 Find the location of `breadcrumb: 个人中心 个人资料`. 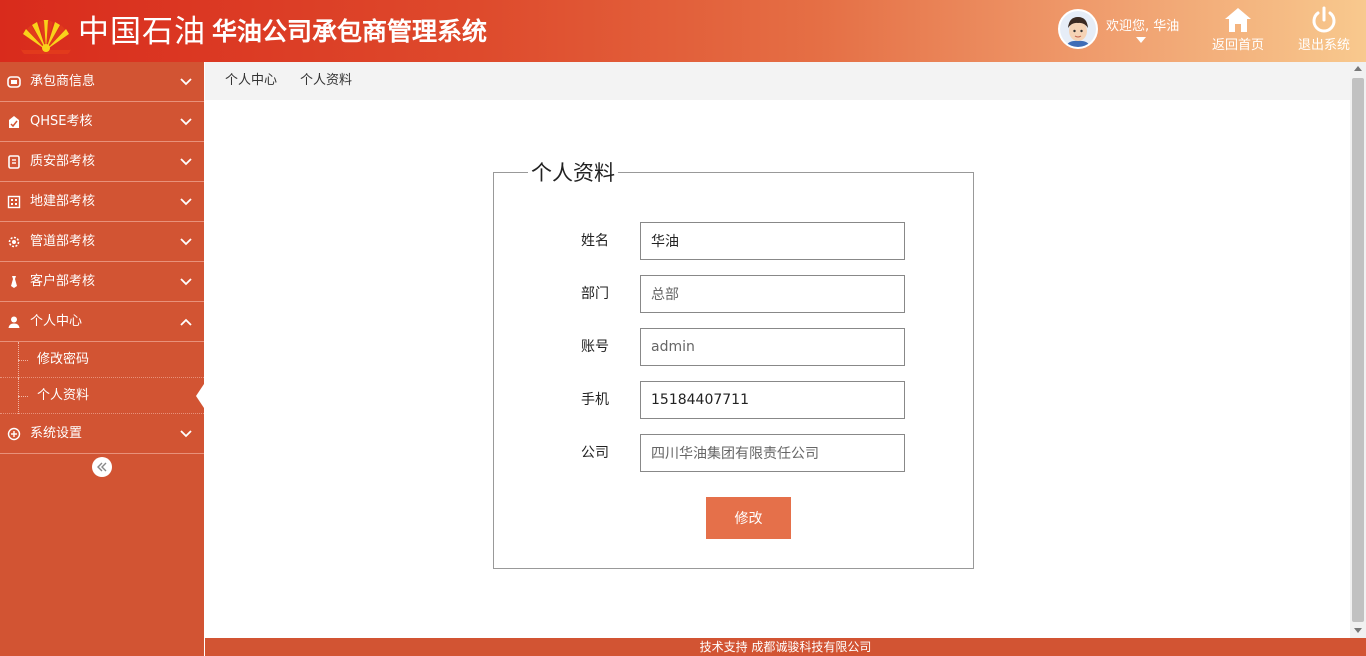

breadcrumb: 个人中心 个人资料 is located at coordinates (777, 81).